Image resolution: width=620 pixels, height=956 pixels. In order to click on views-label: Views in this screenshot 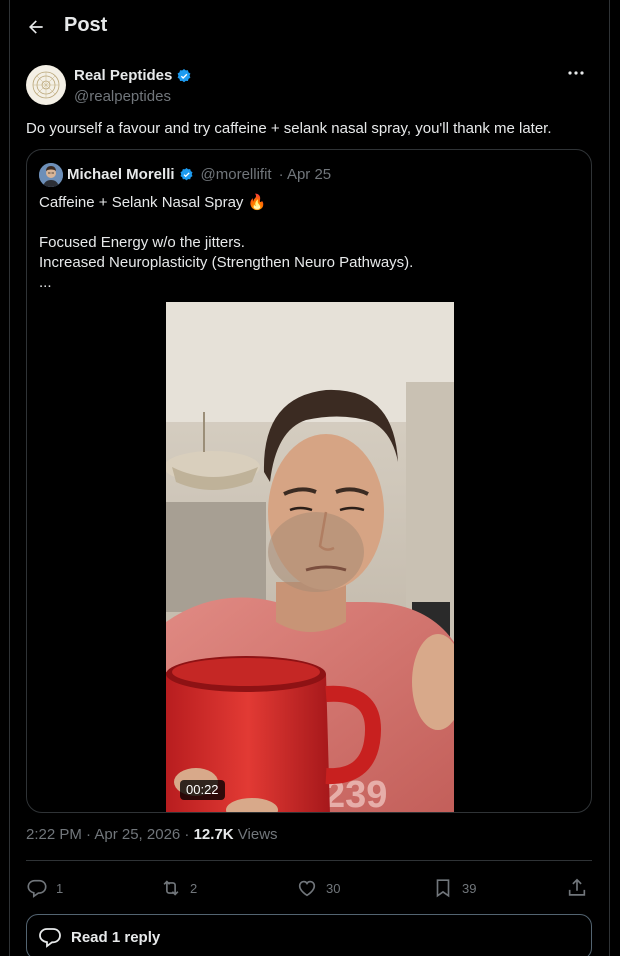, I will do `click(255, 834)`.